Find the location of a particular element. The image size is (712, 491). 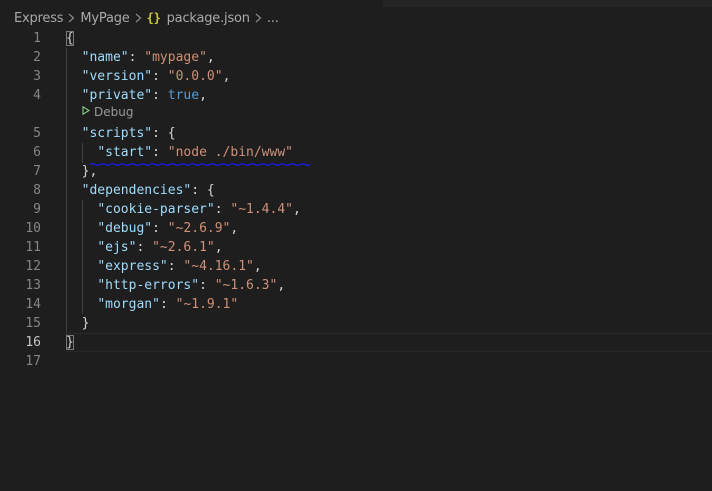

code-line: 8 "dependencies": { is located at coordinates (356, 190).